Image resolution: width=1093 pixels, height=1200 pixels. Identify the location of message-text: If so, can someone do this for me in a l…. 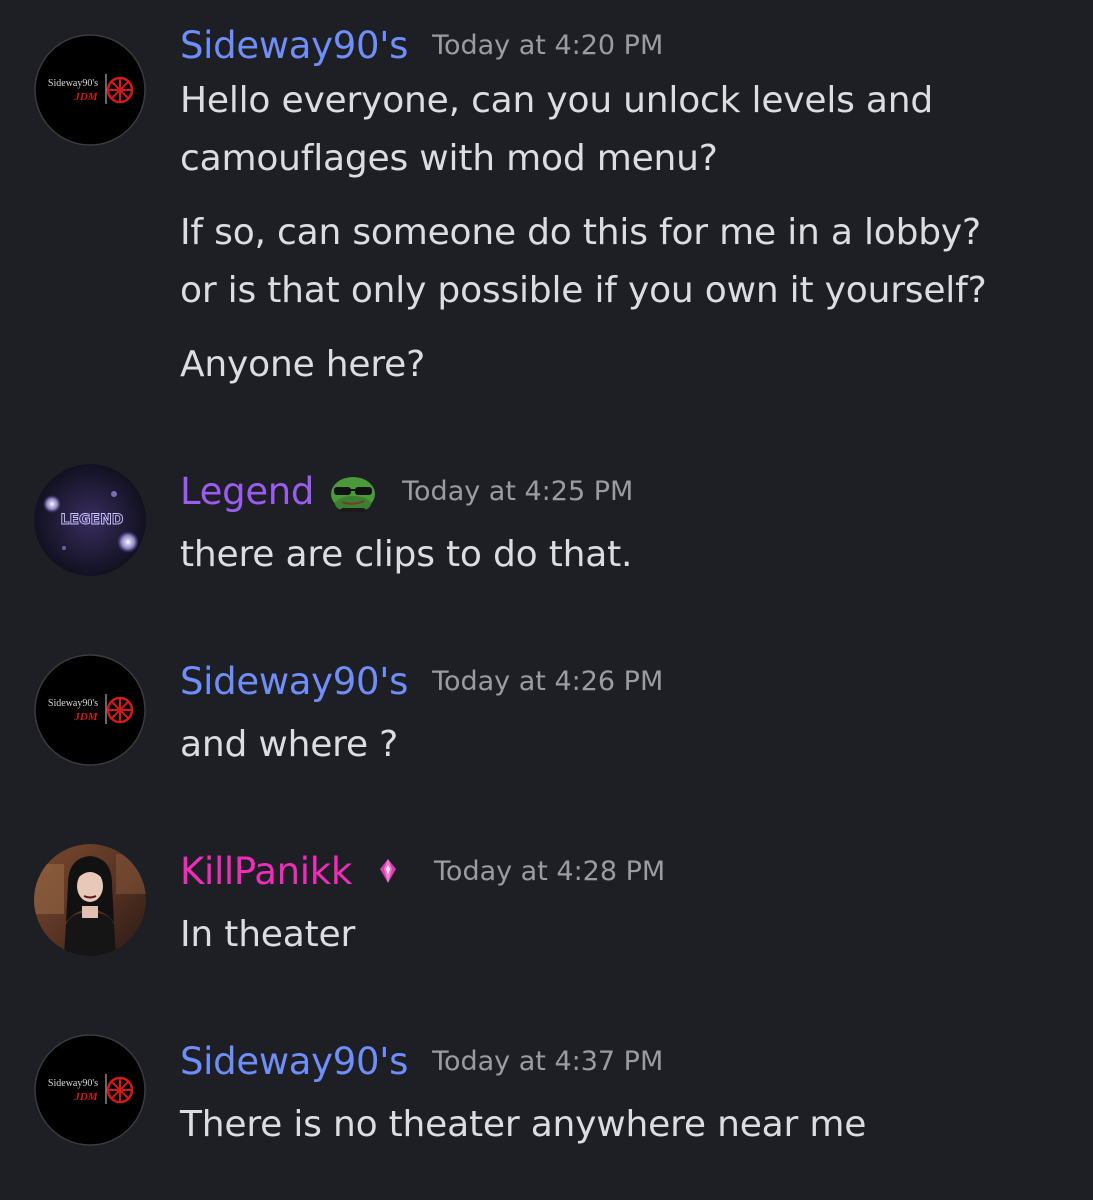
(580, 232).